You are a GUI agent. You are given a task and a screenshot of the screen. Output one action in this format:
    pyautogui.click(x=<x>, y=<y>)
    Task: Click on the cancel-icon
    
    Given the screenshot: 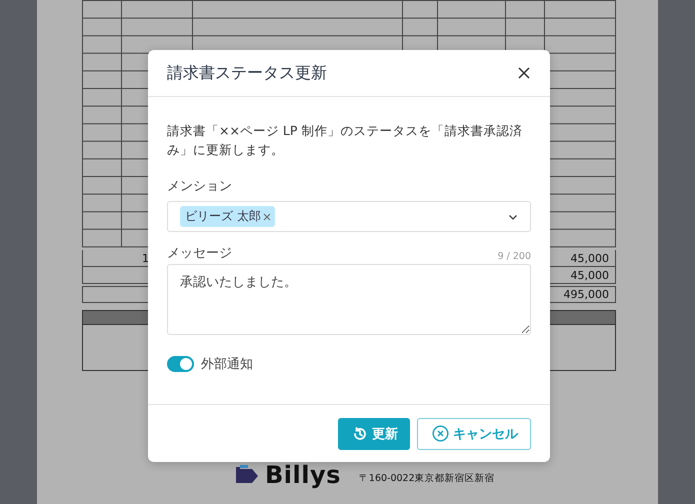 What is the action you would take?
    pyautogui.click(x=440, y=433)
    